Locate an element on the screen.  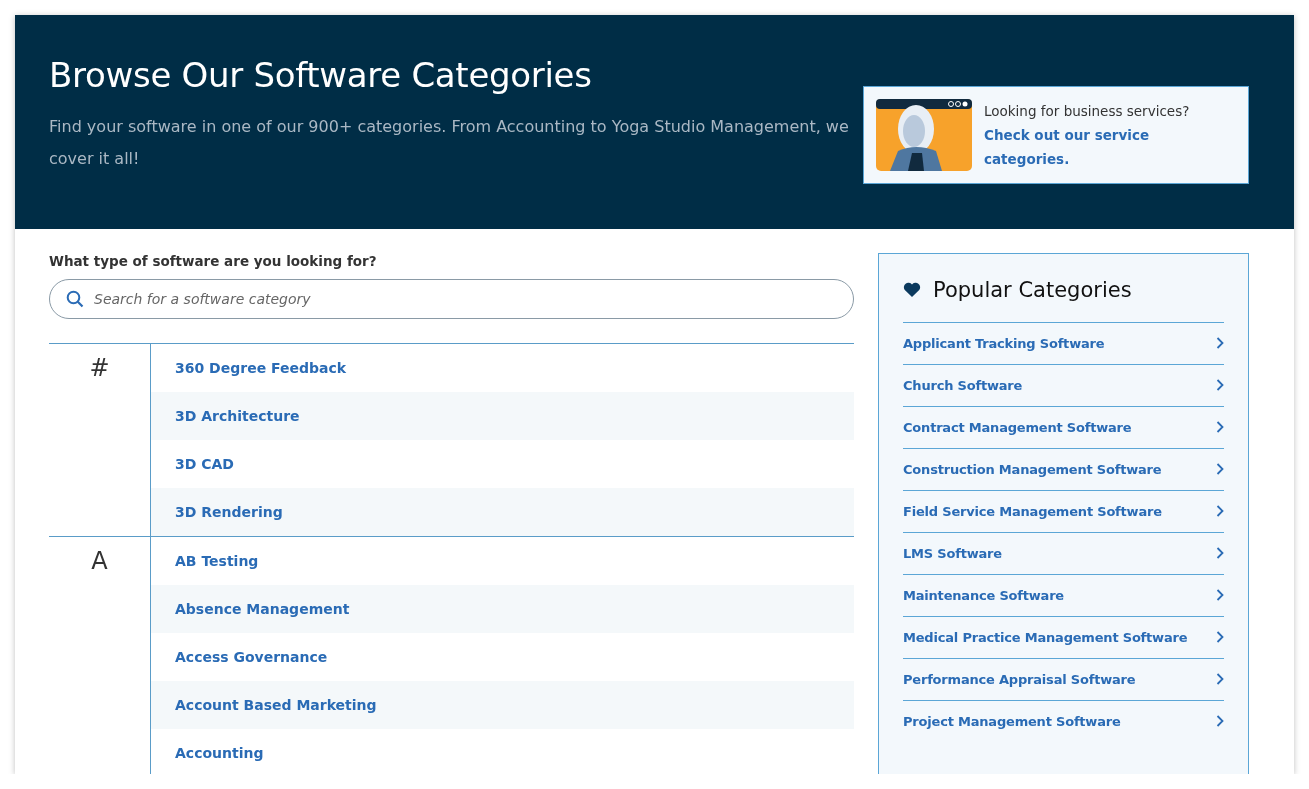
category-link: Accounting is located at coordinates (219, 753).